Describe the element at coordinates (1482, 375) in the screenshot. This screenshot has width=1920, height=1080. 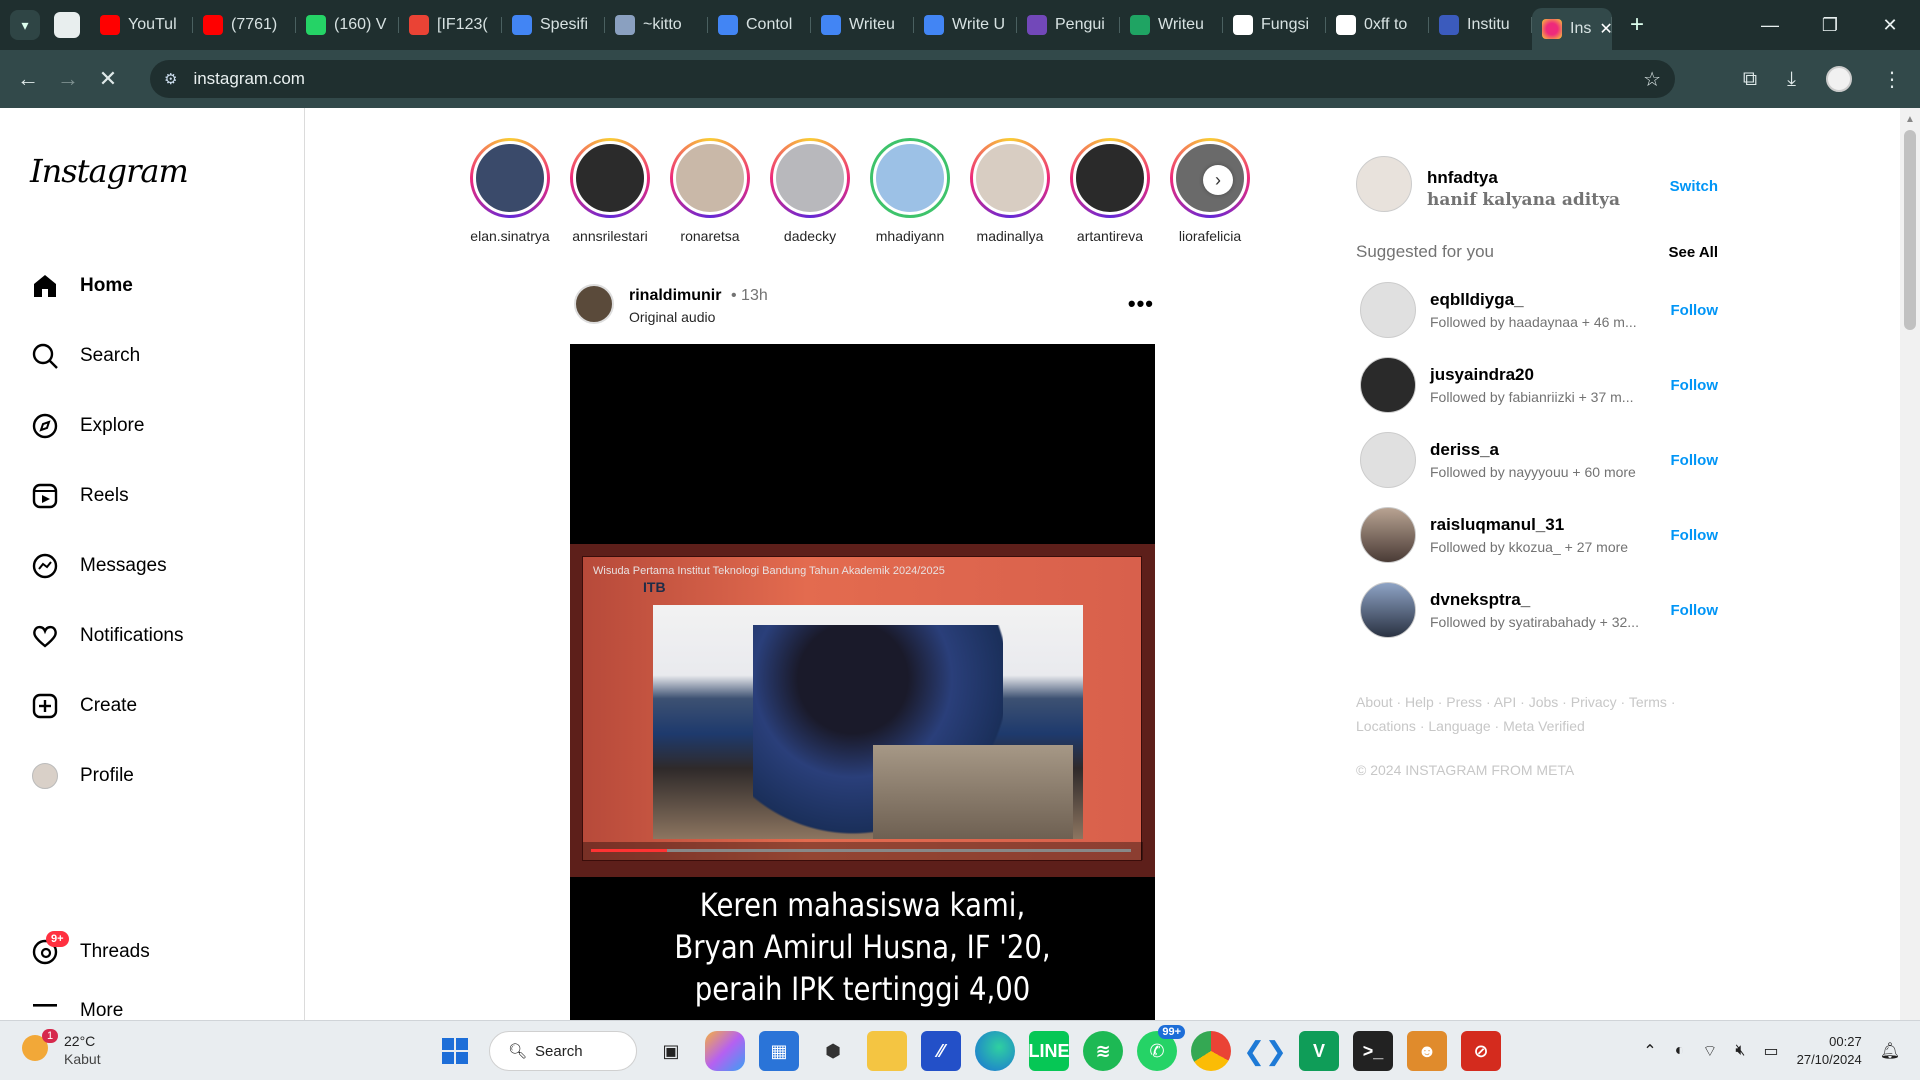
I see `suggestion-username: jusyaindra20` at that location.